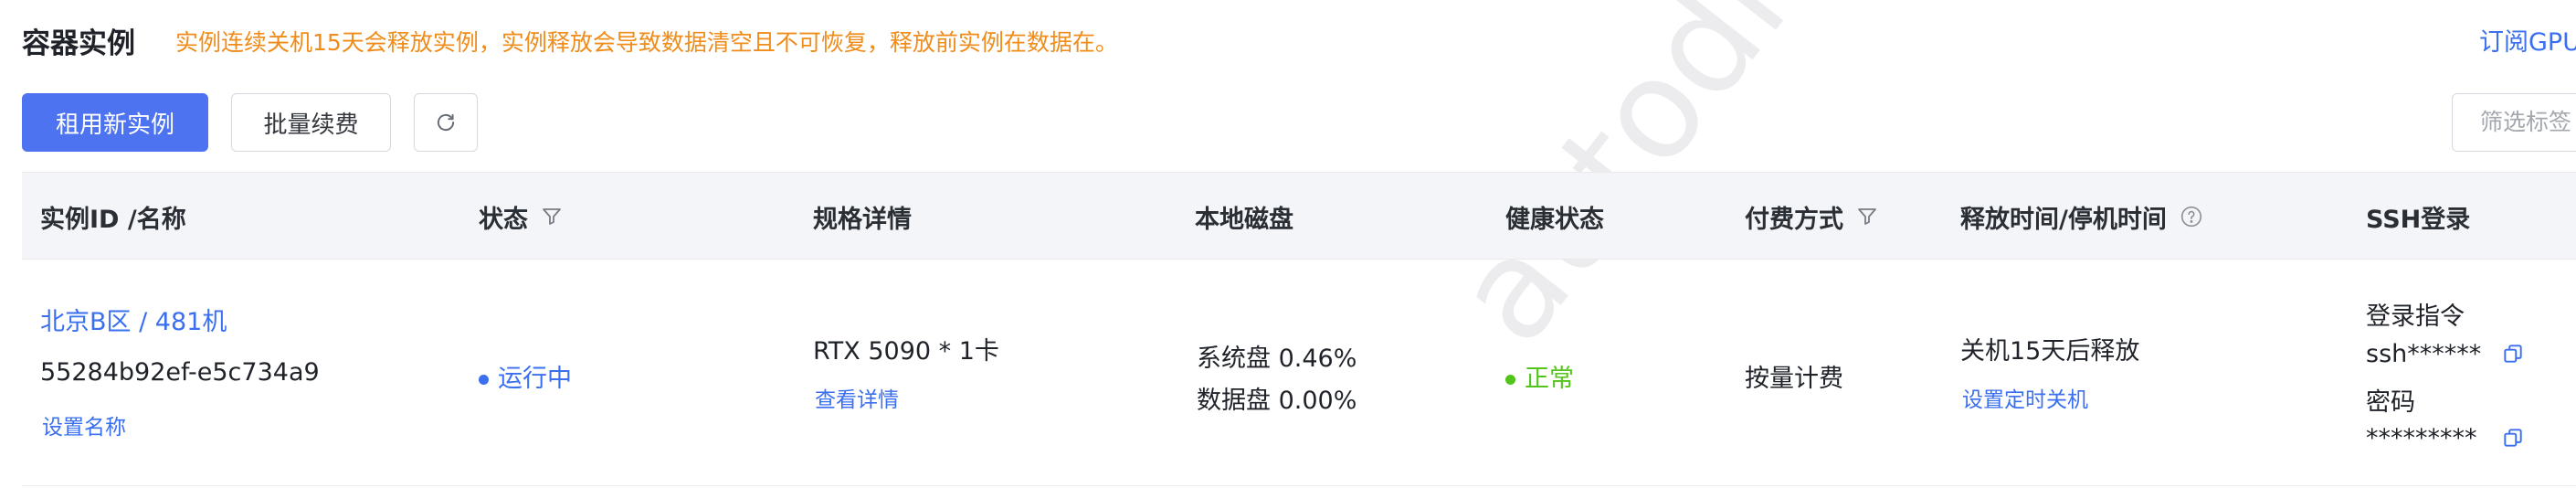 The height and width of the screenshot is (488, 2576). I want to click on column-billing-label: 付费方式, so click(1794, 219).